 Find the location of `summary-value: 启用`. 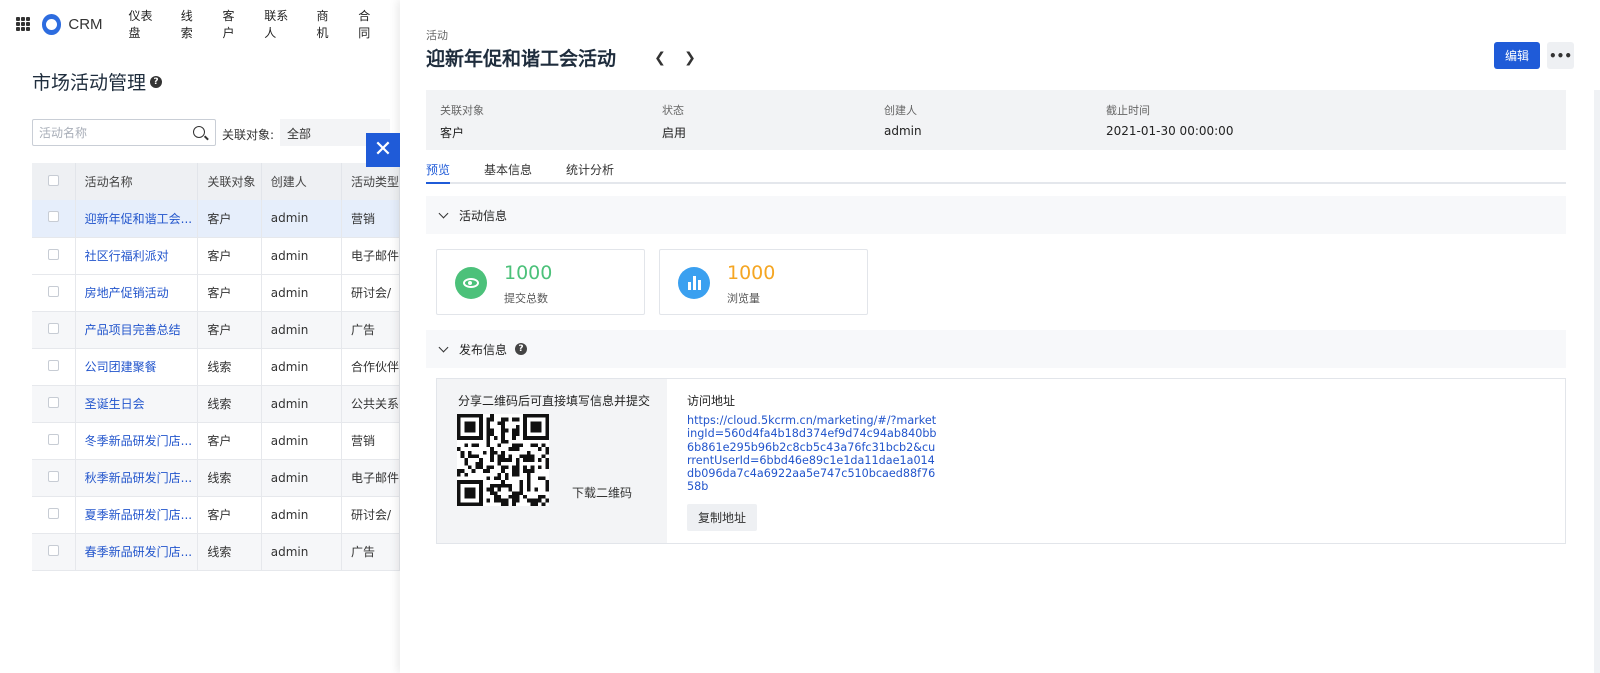

summary-value: 启用 is located at coordinates (674, 133).